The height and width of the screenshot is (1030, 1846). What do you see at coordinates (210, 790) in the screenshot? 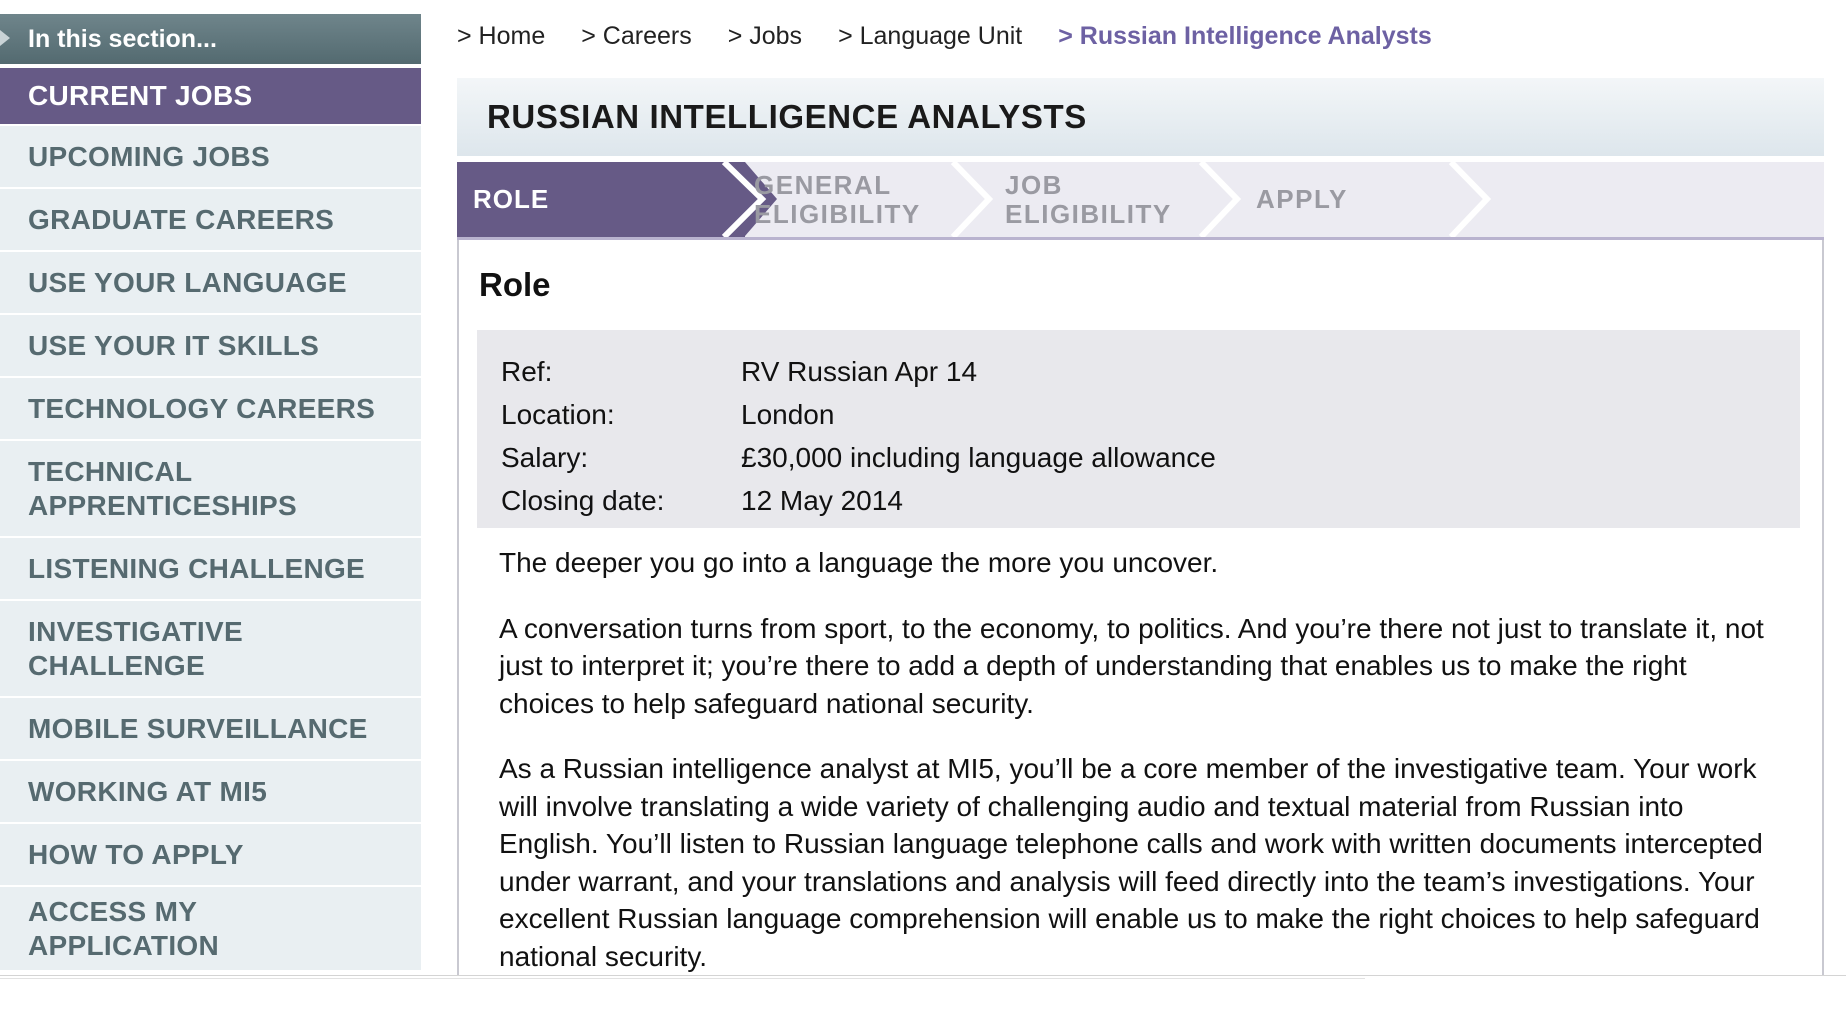
I see `sidebar-item-working-at-mi5: WORKING AT MI5` at bounding box center [210, 790].